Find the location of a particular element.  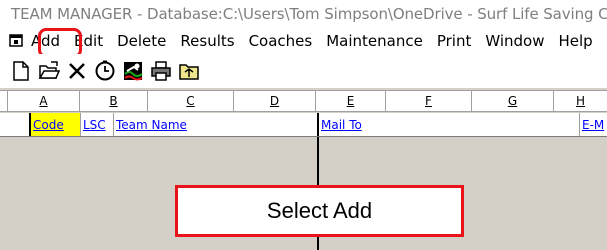

column-letter-d: D is located at coordinates (275, 101).